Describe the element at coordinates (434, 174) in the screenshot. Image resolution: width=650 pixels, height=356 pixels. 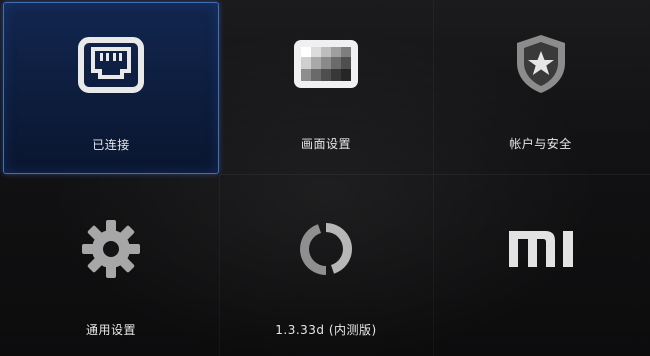
I see `grid-divider` at that location.